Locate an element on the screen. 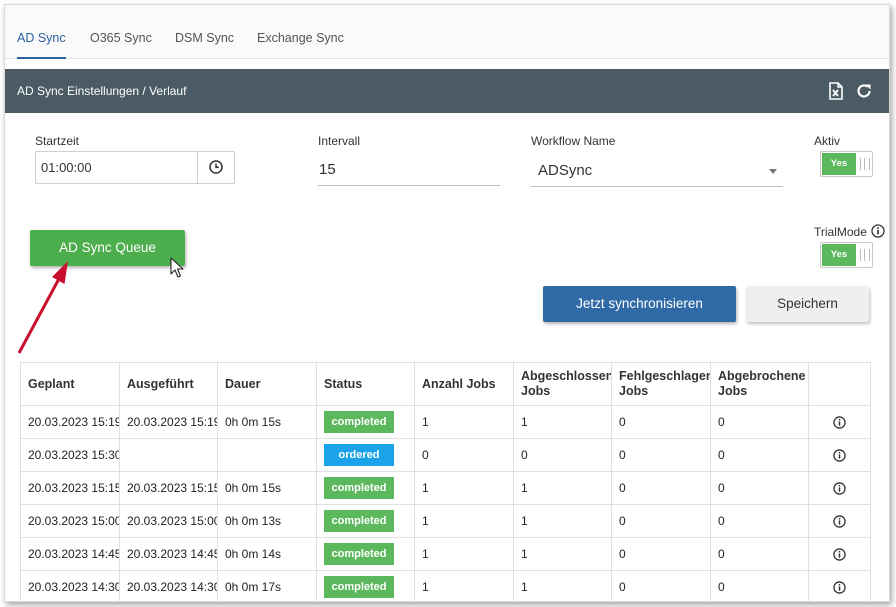 The width and height of the screenshot is (896, 607). excel-export-icon is located at coordinates (836, 91).